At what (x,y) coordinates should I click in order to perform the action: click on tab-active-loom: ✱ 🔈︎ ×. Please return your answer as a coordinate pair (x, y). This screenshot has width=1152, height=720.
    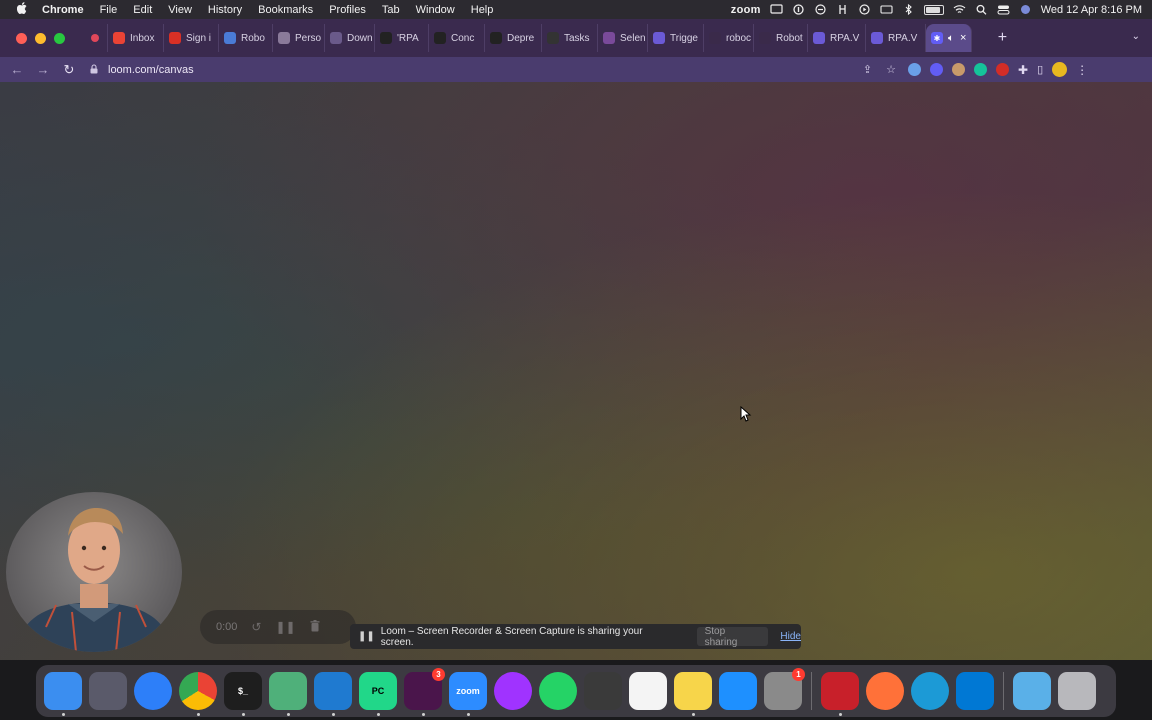
    Looking at the image, I should click on (949, 38).